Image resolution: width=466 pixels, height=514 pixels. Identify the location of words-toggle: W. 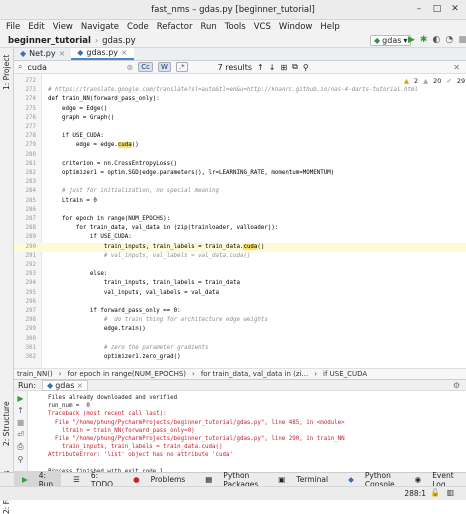
(164, 67).